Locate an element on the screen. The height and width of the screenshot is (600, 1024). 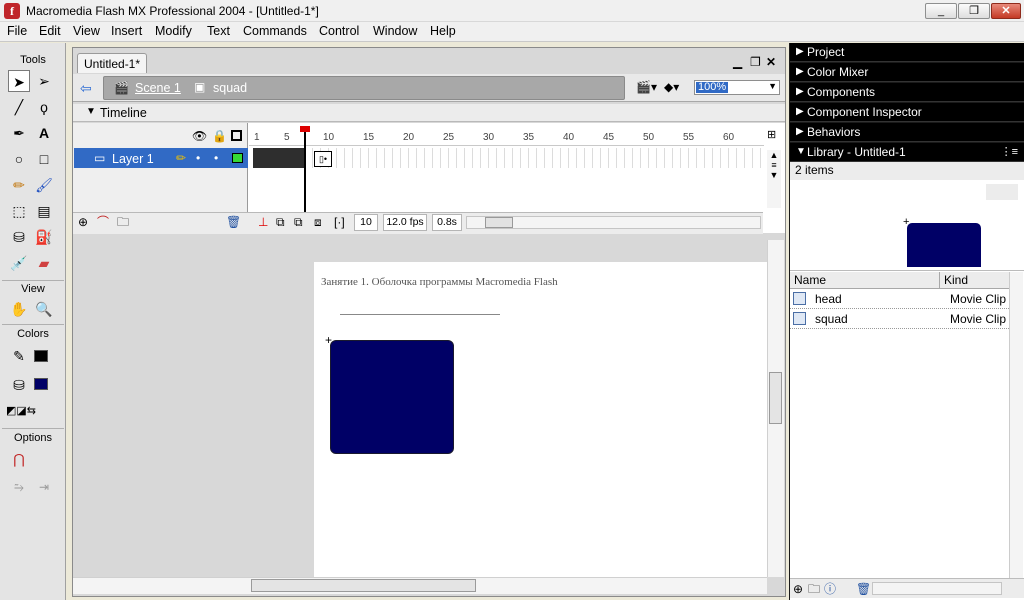
delete-item-icon: 🗑 is located at coordinates (863, 589).